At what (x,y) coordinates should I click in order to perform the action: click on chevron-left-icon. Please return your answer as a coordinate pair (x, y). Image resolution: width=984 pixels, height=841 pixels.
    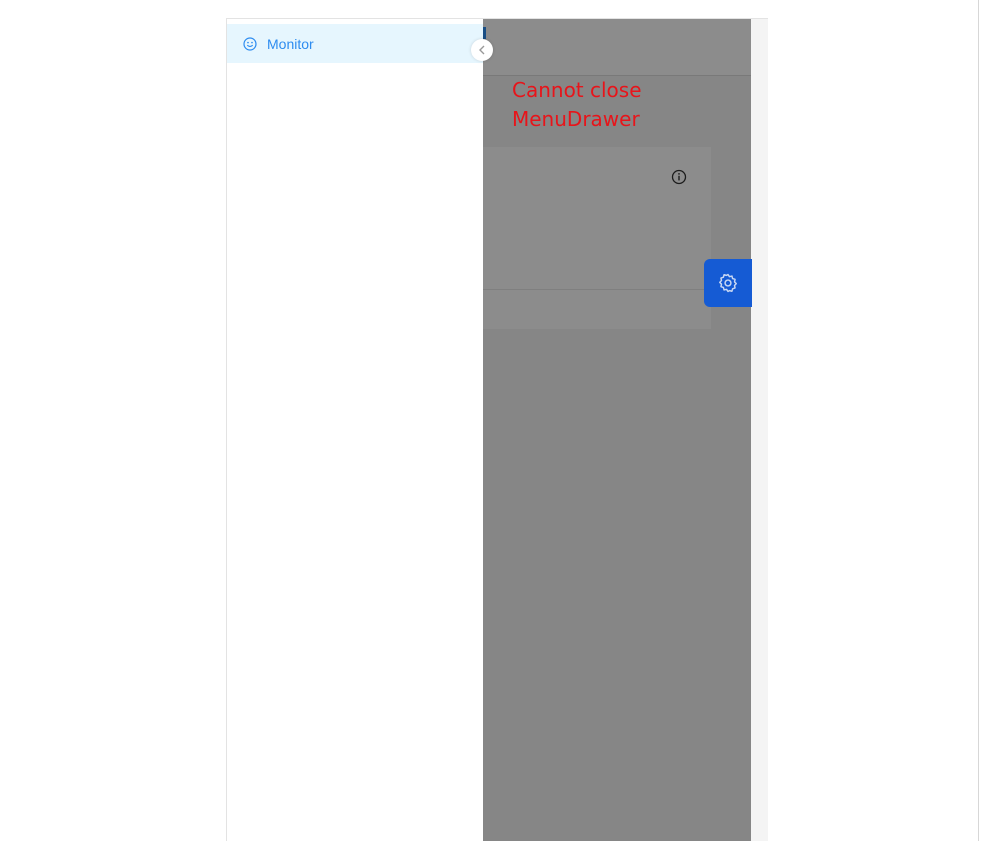
    Looking at the image, I should click on (482, 50).